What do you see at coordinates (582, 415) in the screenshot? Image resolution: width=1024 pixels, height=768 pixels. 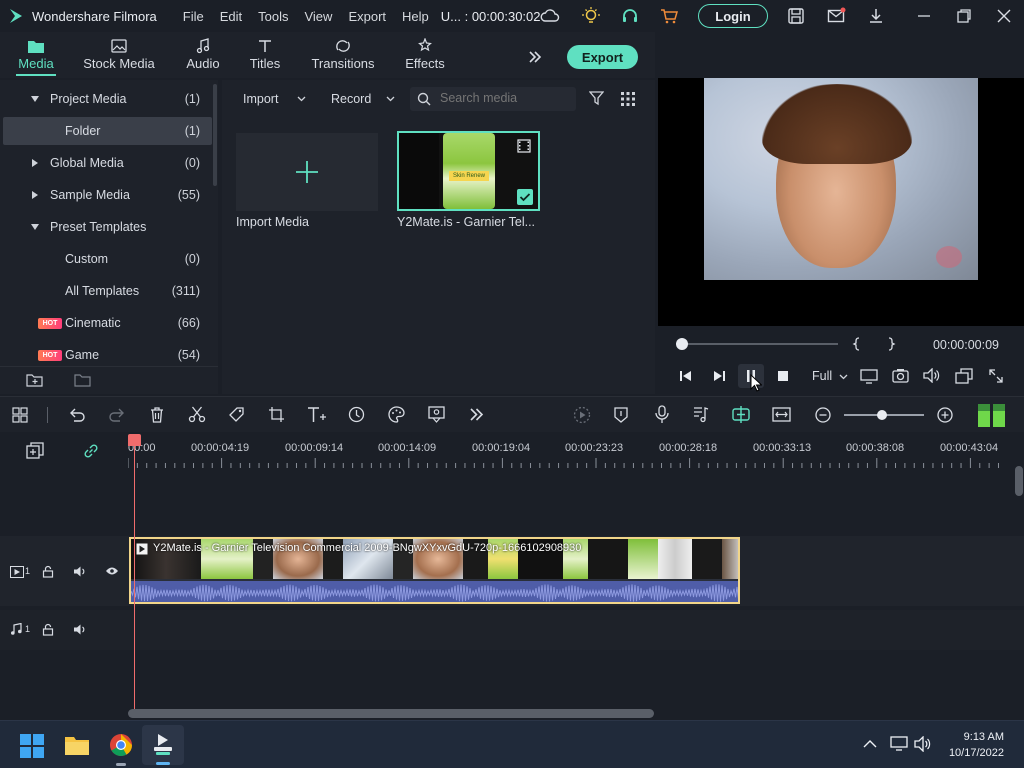 I see `render-preview-icon` at bounding box center [582, 415].